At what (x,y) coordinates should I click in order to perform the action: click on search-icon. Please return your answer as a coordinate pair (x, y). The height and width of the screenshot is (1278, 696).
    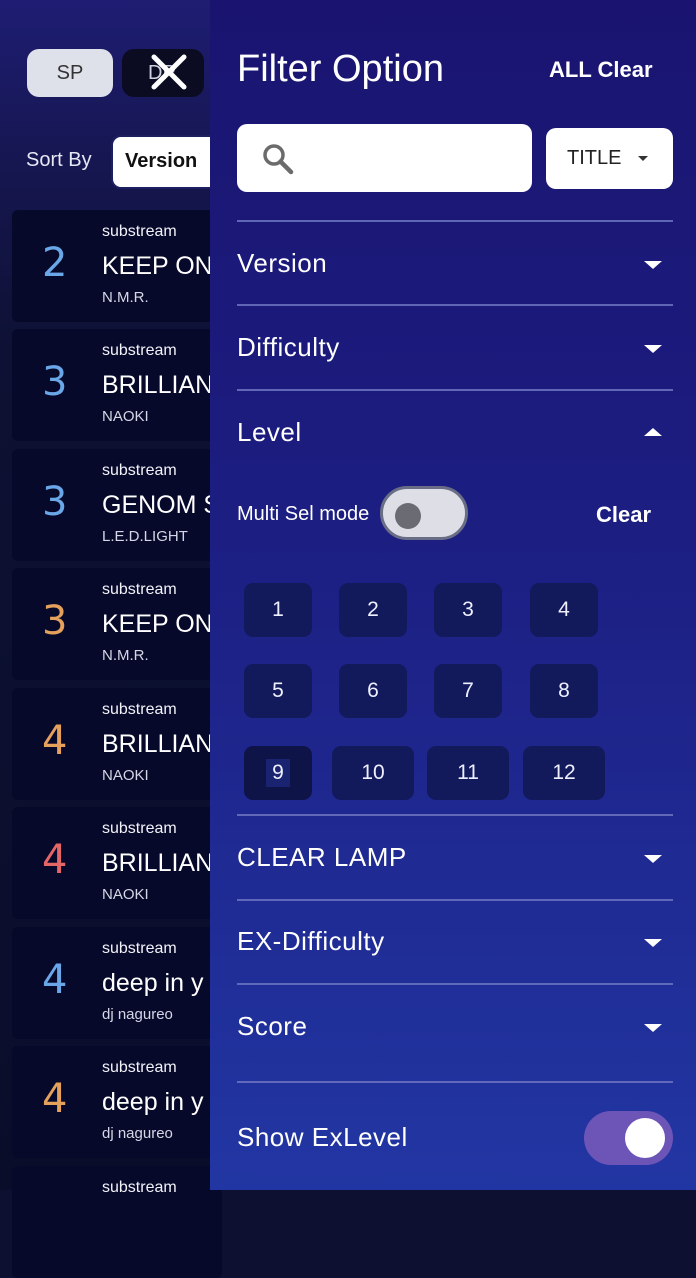
    Looking at the image, I should click on (278, 159).